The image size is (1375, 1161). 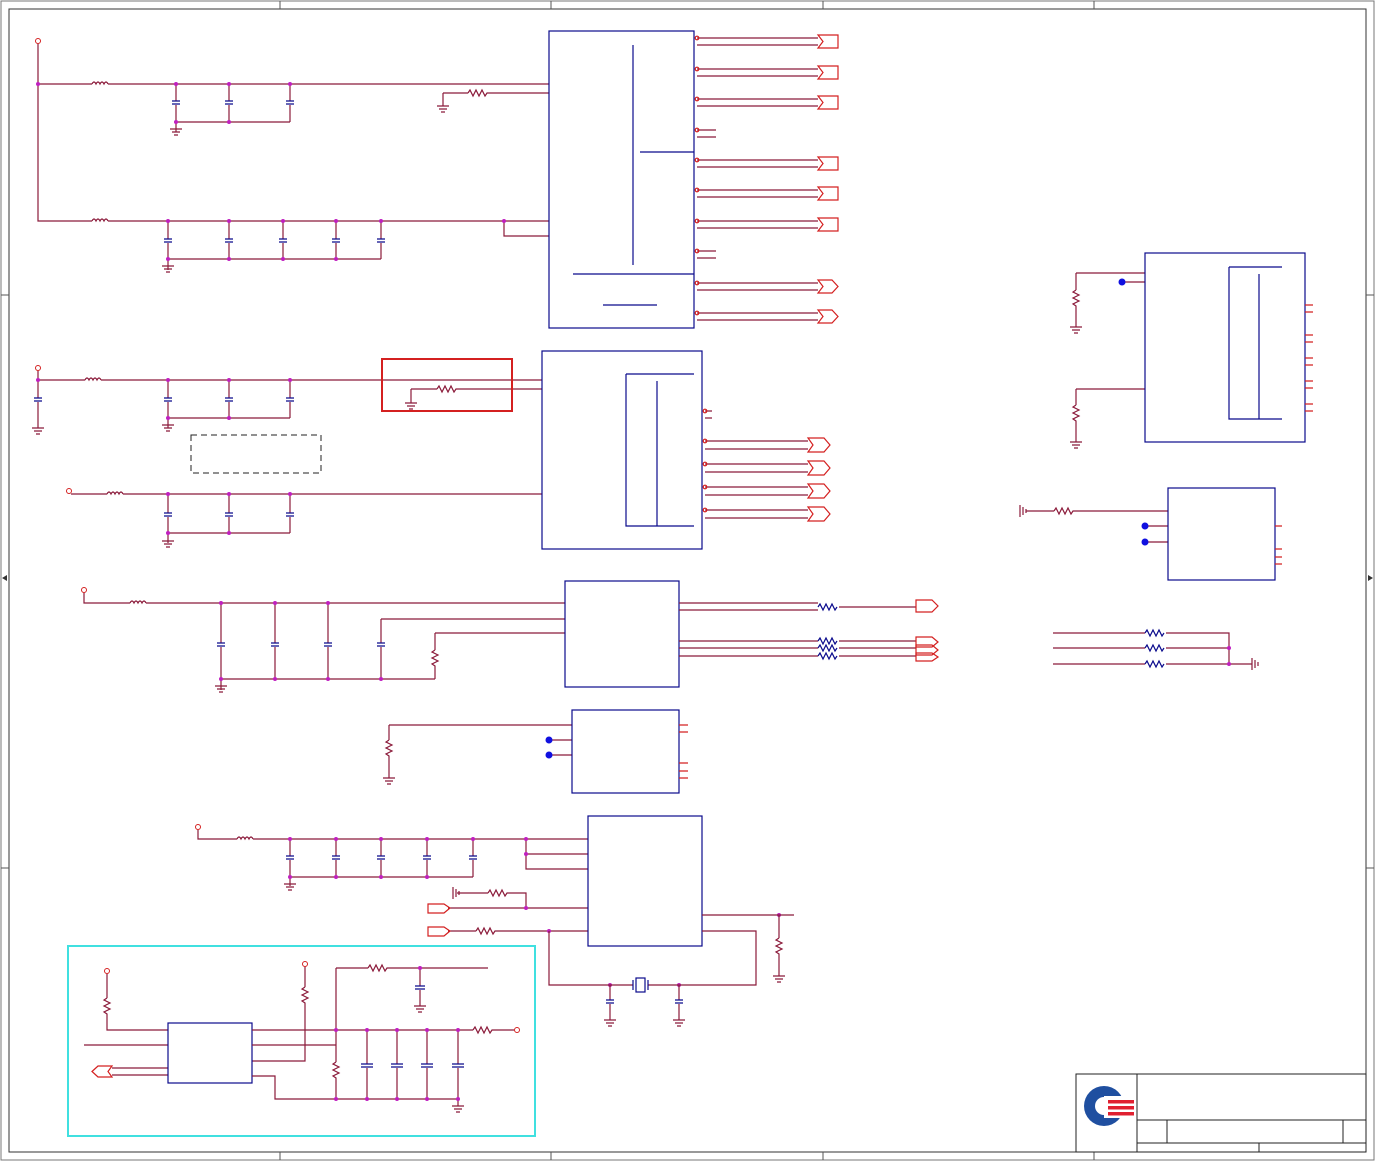 What do you see at coordinates (447, 385) in the screenshot?
I see `highlight-box` at bounding box center [447, 385].